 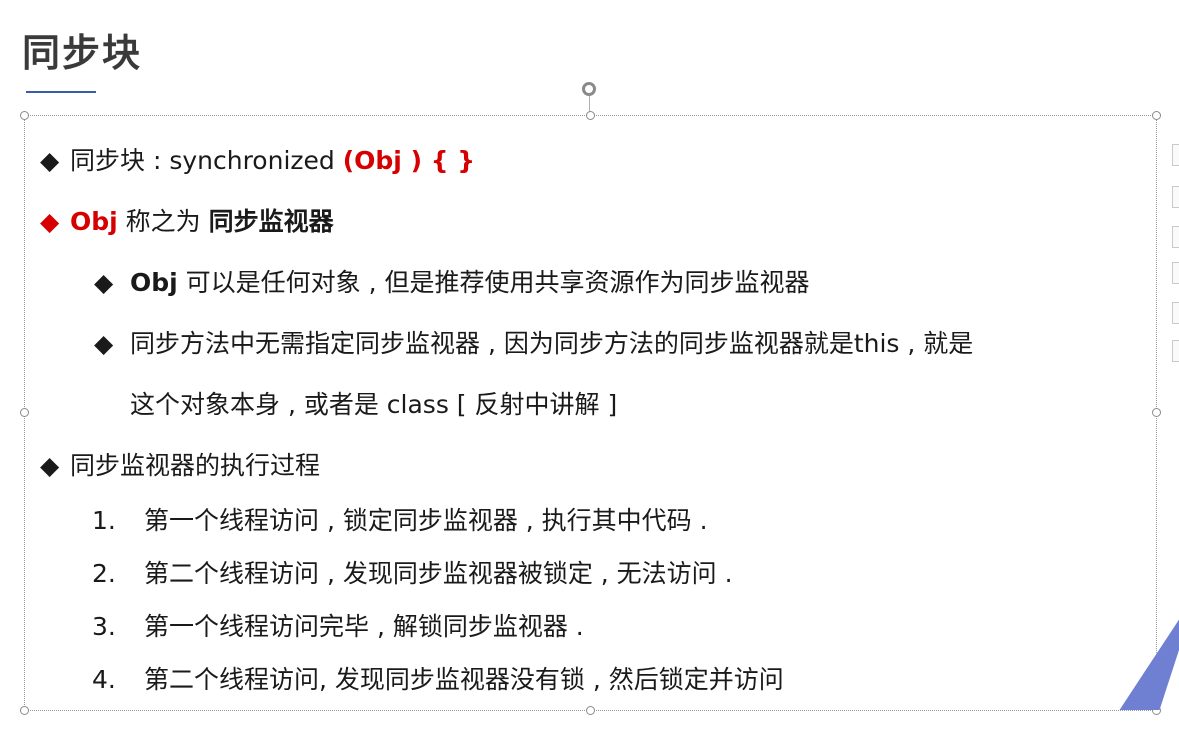 What do you see at coordinates (61, 92) in the screenshot?
I see `title-underline` at bounding box center [61, 92].